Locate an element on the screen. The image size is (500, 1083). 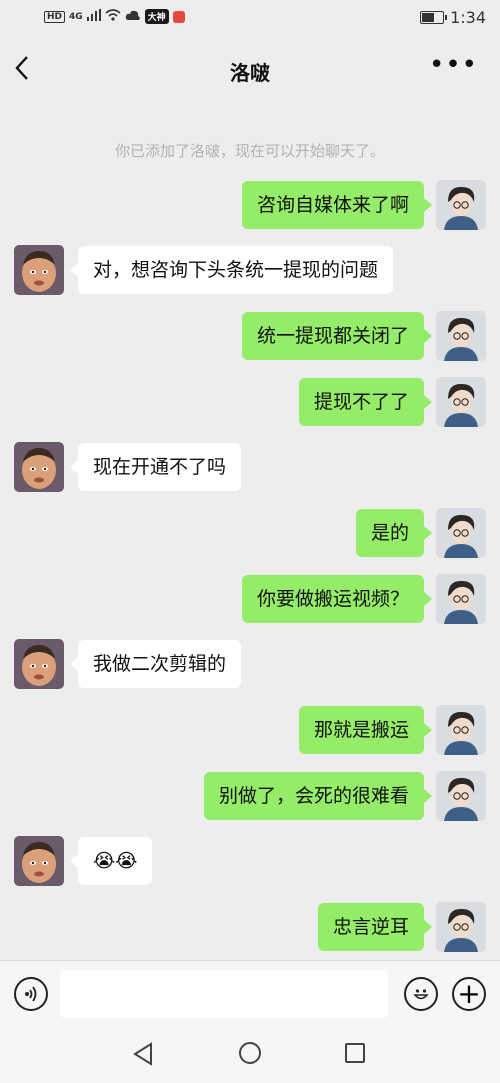
message-bubble: 别做了，会死的很难看 is located at coordinates (318, 796).